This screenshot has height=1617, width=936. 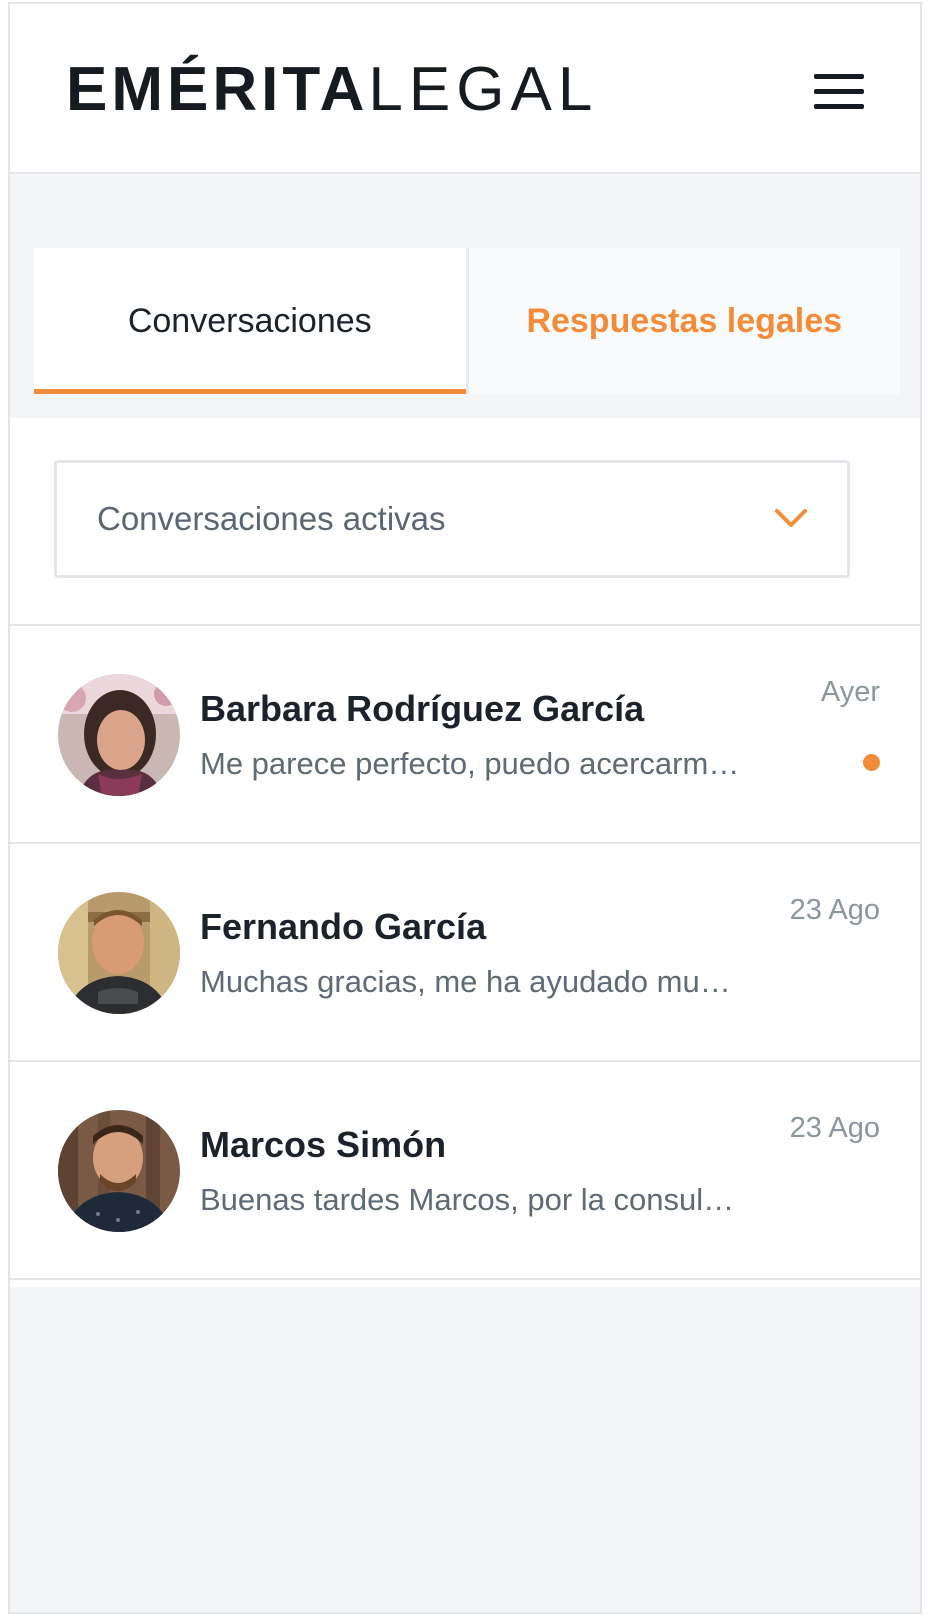 I want to click on contact-name: Barbara Rodríguez García, so click(x=422, y=708).